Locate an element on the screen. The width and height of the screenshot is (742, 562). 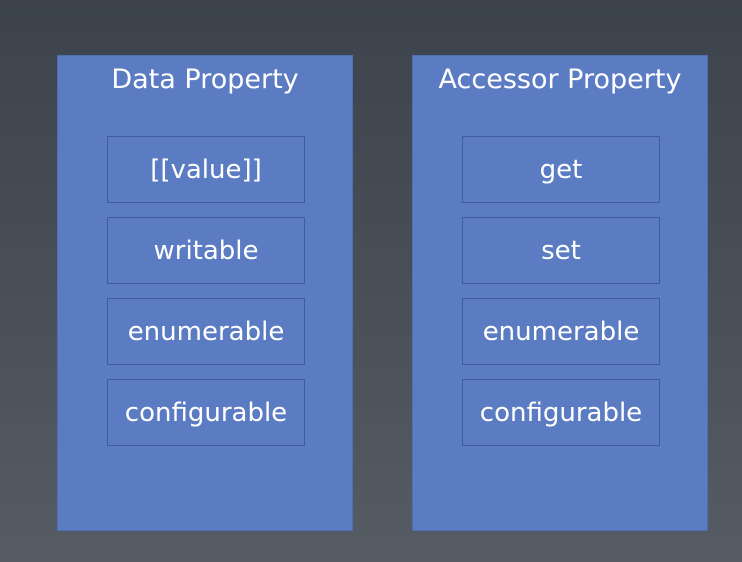
data-property-title: Data Property is located at coordinates (205, 79).